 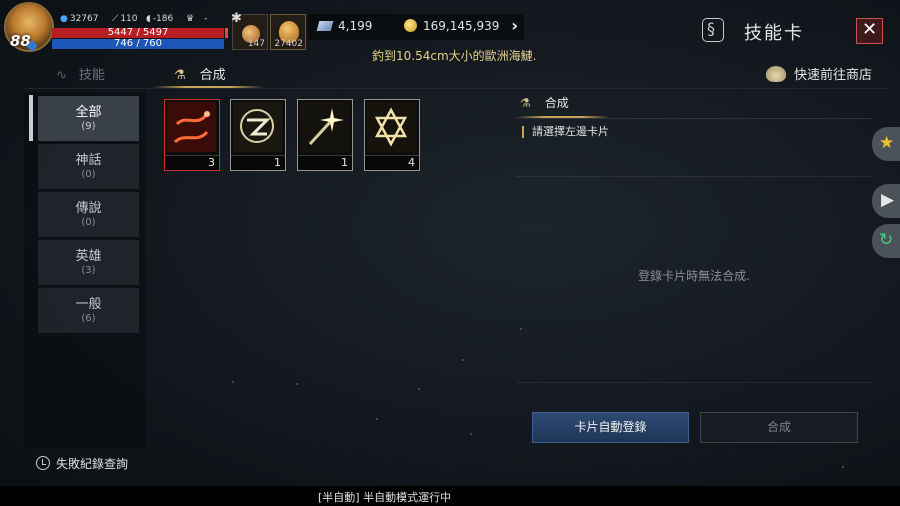 What do you see at coordinates (713, 30) in the screenshot?
I see `skill-card-icon` at bounding box center [713, 30].